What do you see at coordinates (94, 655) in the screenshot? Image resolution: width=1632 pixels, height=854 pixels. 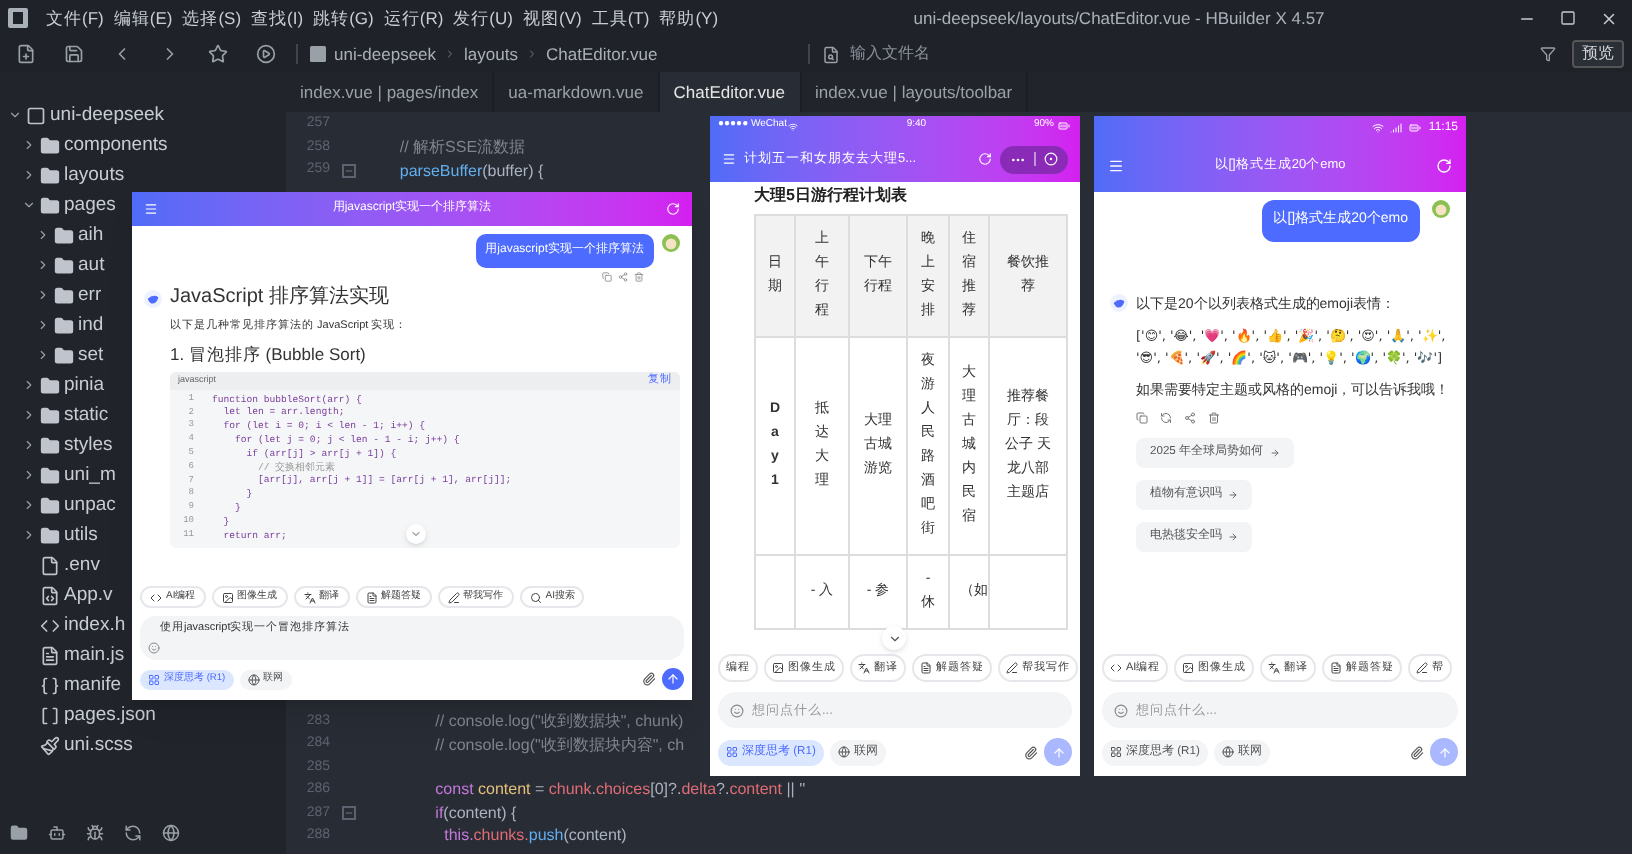 I see `file-tree-item: main.js` at bounding box center [94, 655].